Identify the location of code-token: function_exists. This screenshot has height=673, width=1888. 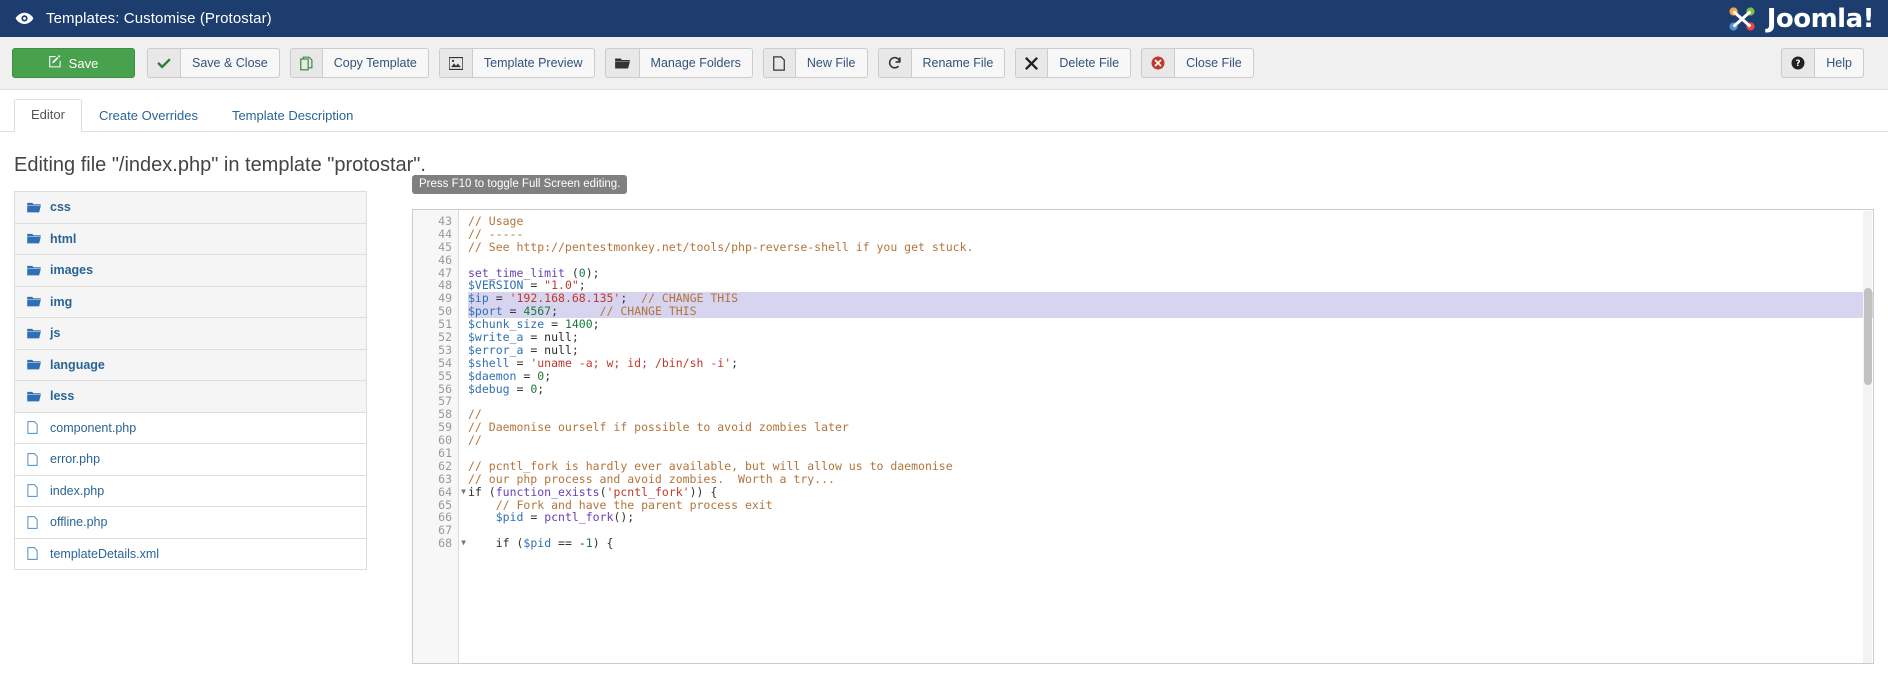
(547, 491).